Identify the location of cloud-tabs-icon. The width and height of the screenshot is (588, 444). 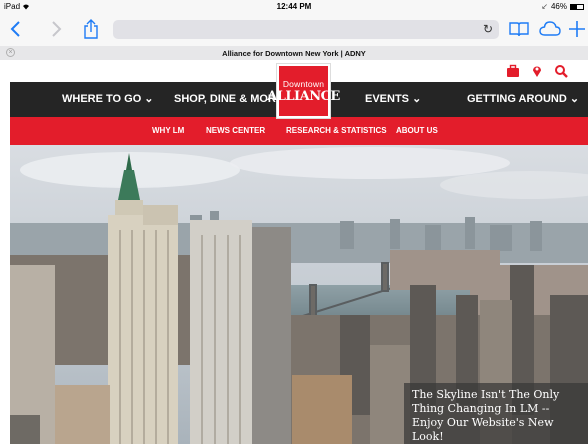
(550, 28).